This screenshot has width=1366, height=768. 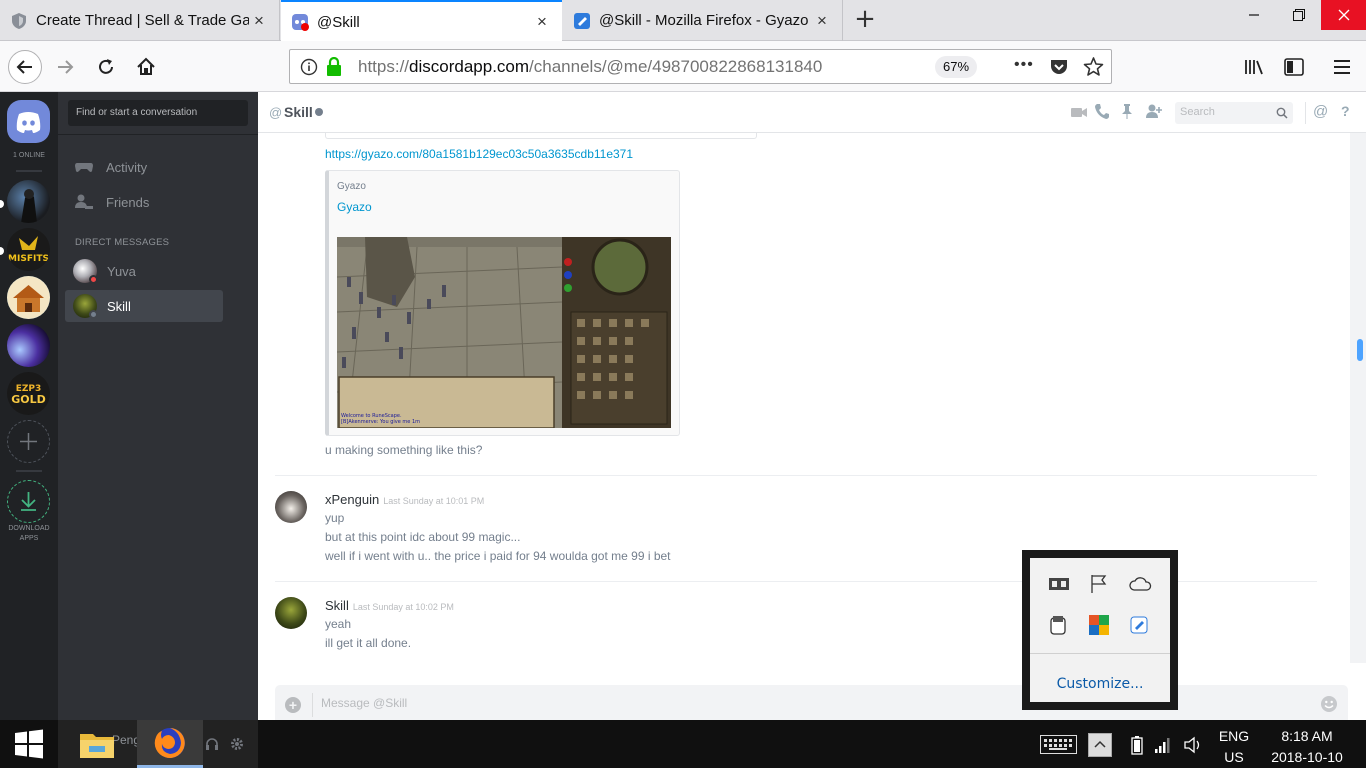 What do you see at coordinates (158, 113) in the screenshot?
I see `find-conversation-input: Find or start a conversation` at bounding box center [158, 113].